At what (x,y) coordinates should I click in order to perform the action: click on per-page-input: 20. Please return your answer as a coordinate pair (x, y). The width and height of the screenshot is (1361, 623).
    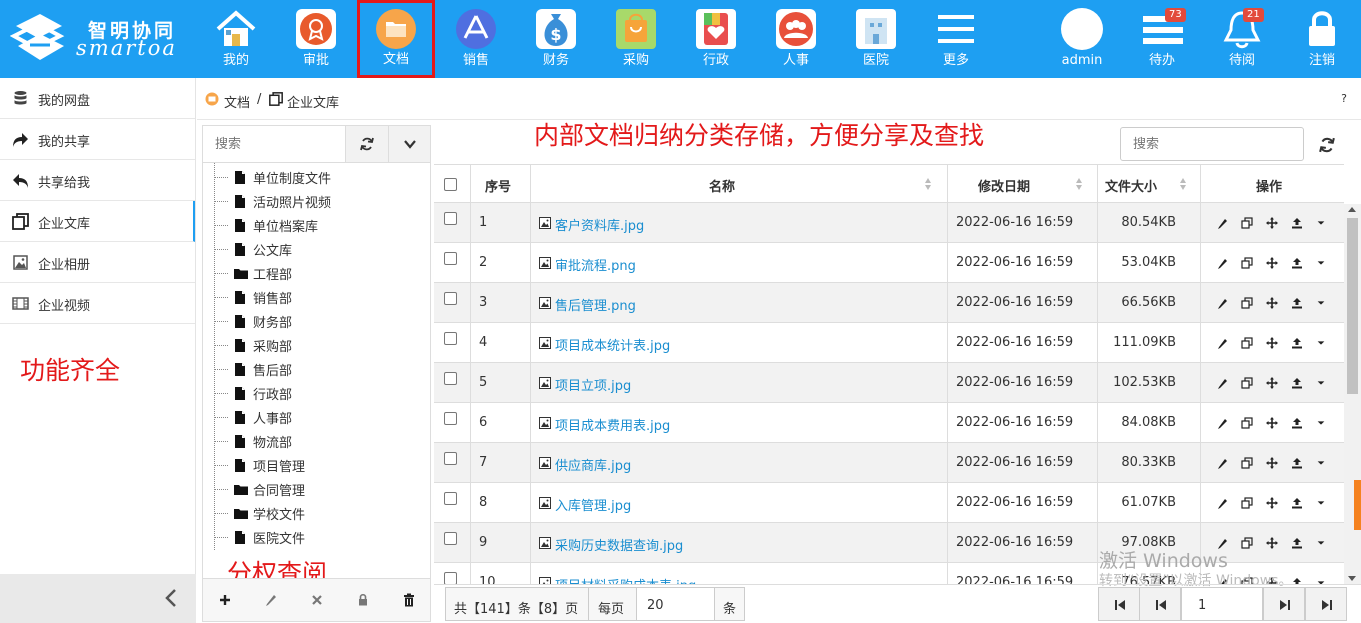
    Looking at the image, I should click on (676, 604).